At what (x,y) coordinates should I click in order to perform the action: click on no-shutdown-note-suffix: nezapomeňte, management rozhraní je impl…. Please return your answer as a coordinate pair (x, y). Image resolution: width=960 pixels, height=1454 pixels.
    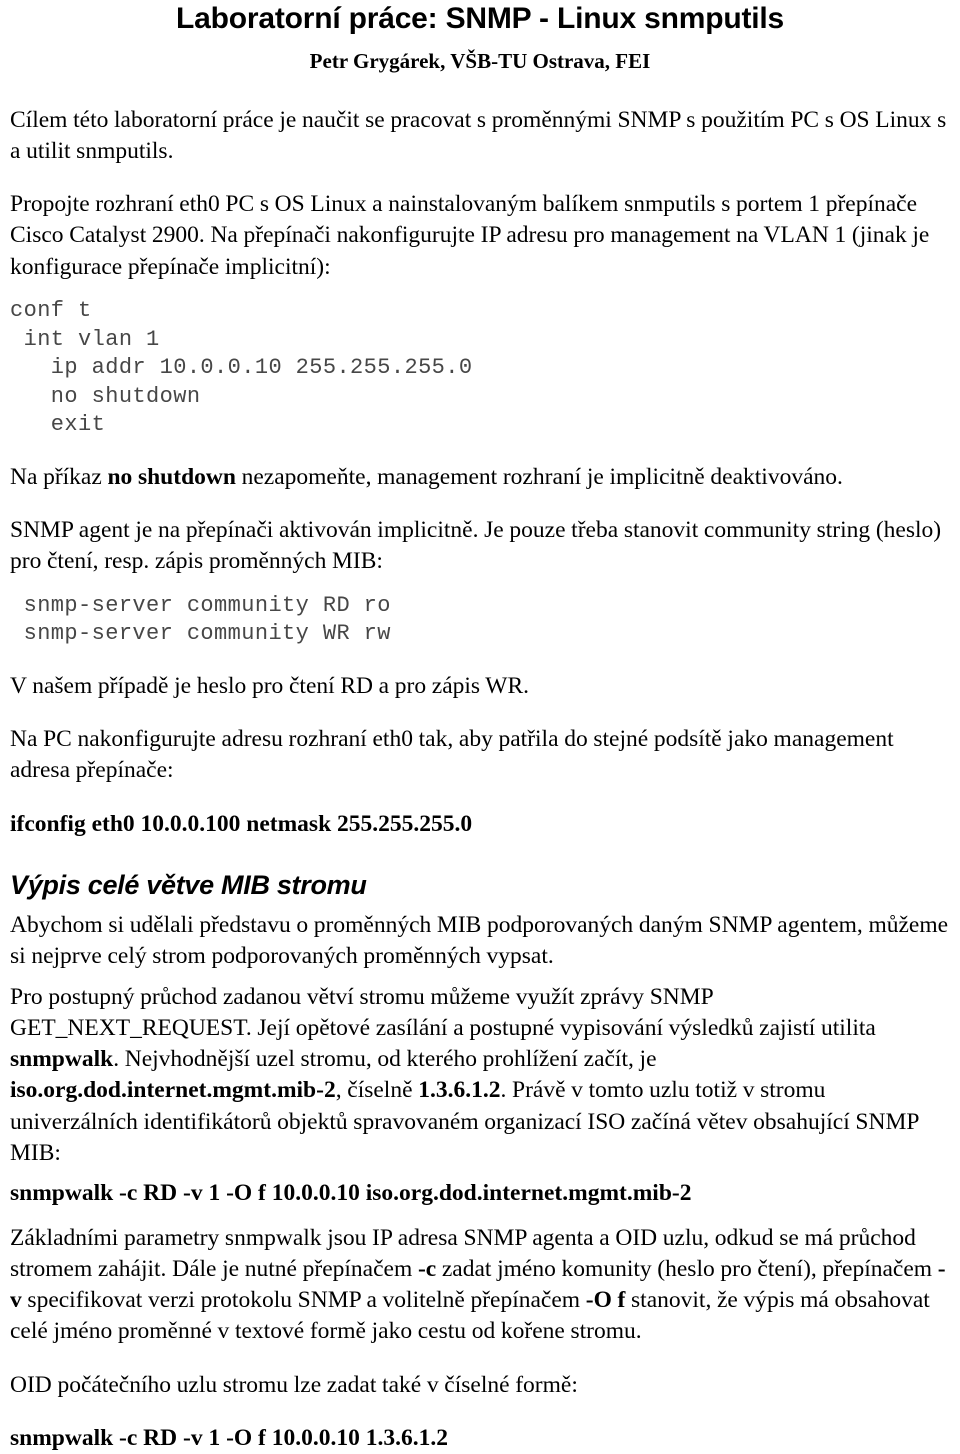
    Looking at the image, I should click on (539, 476).